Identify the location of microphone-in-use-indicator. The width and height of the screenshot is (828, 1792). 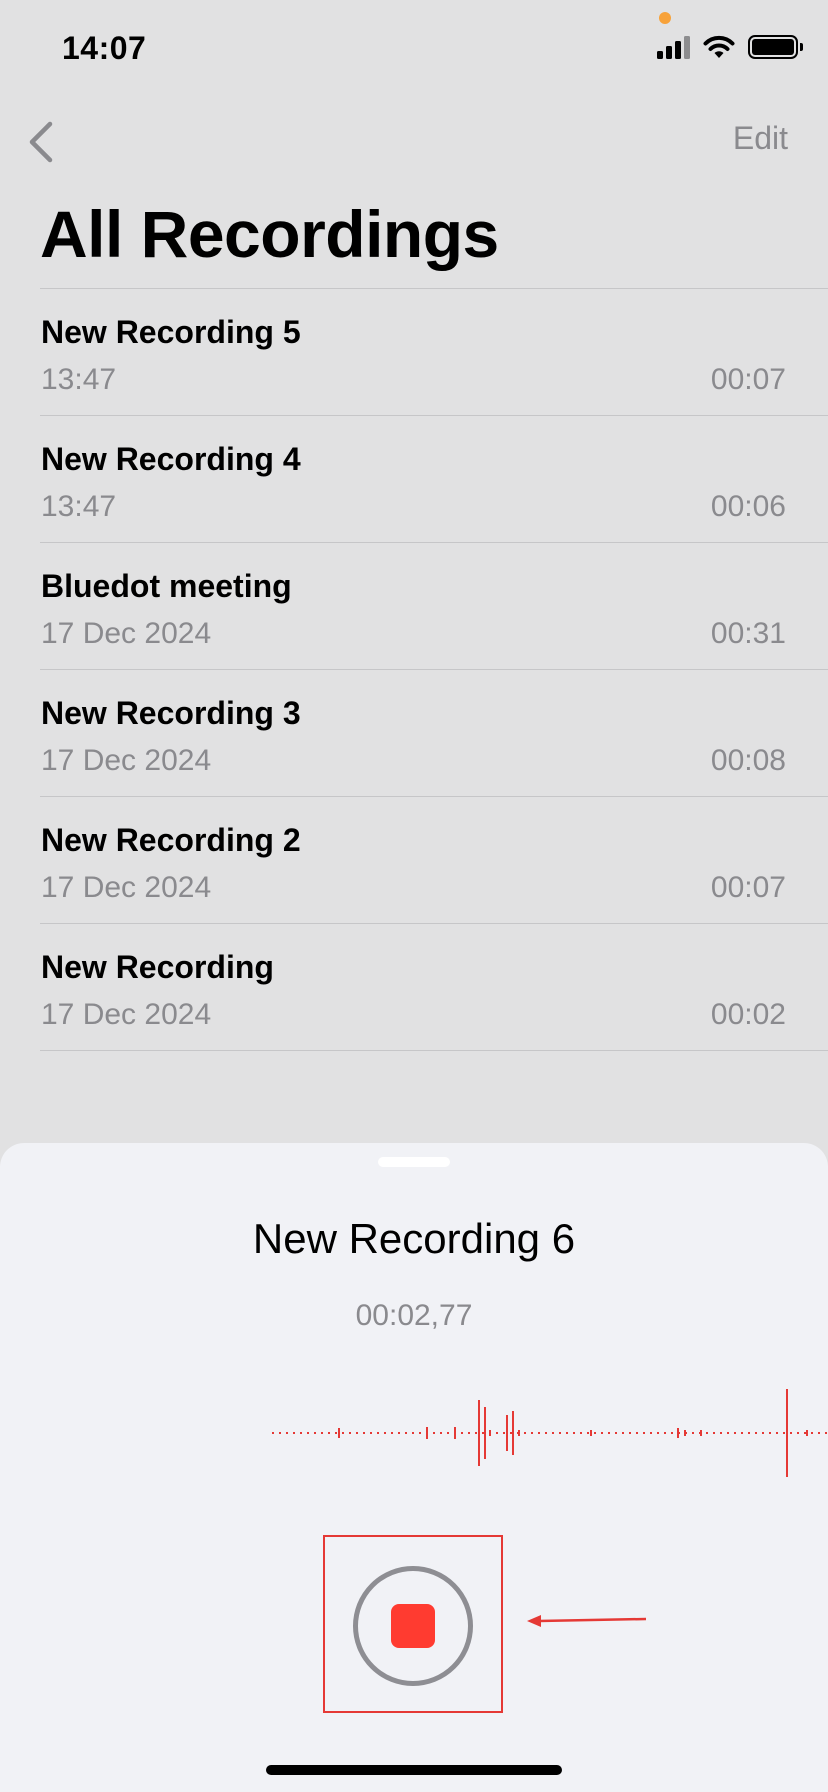
(665, 18).